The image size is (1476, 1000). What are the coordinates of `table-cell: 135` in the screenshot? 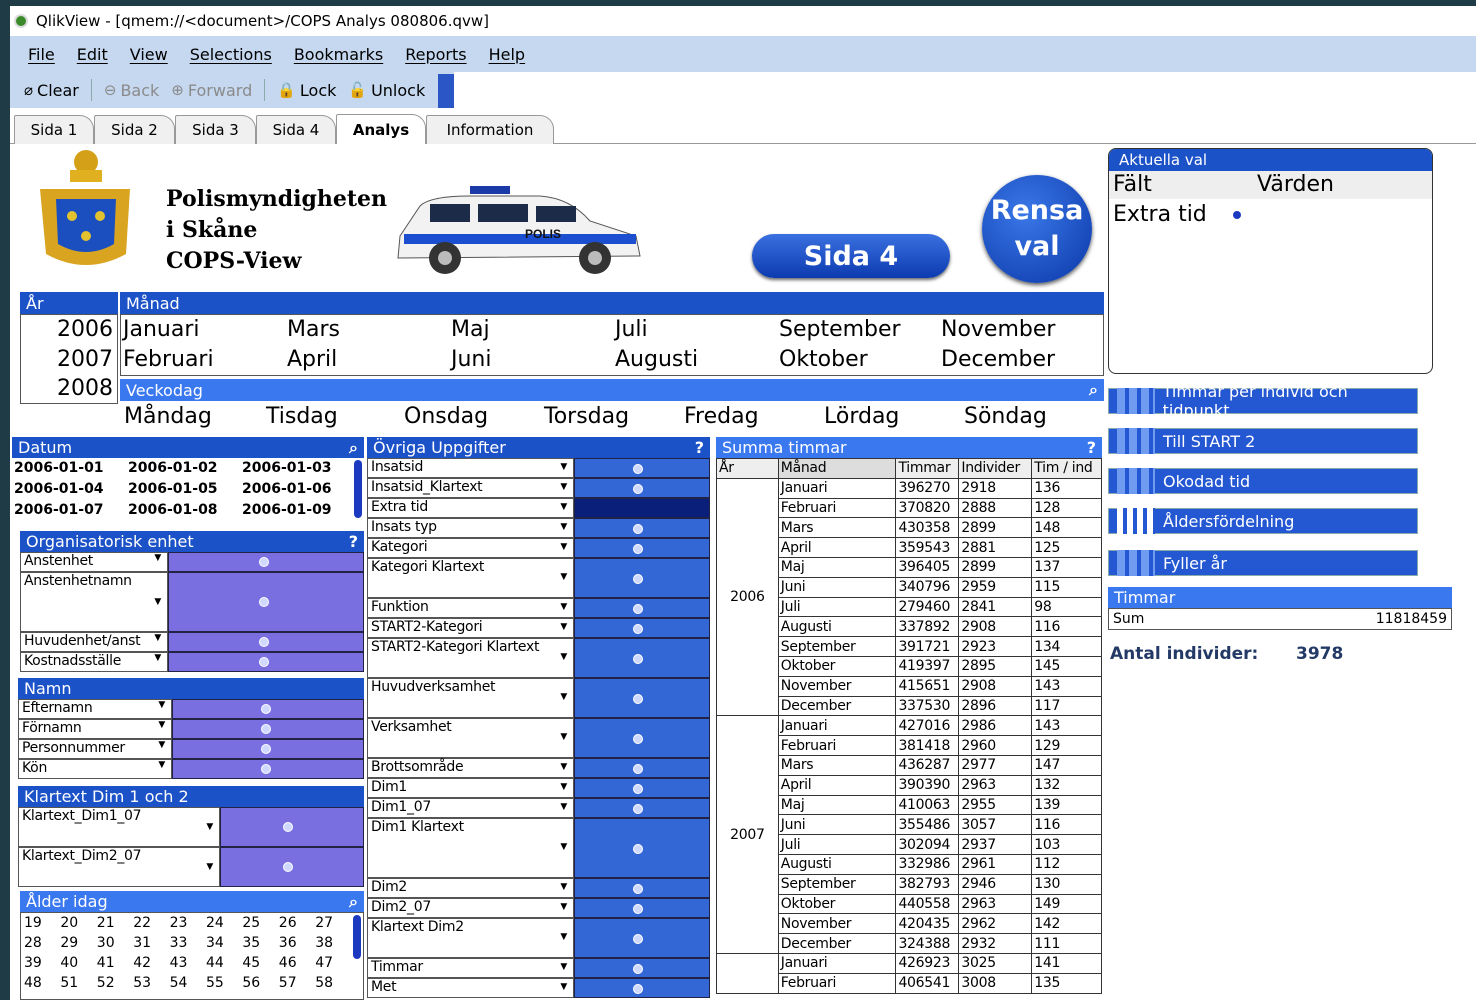 It's located at (1066, 983).